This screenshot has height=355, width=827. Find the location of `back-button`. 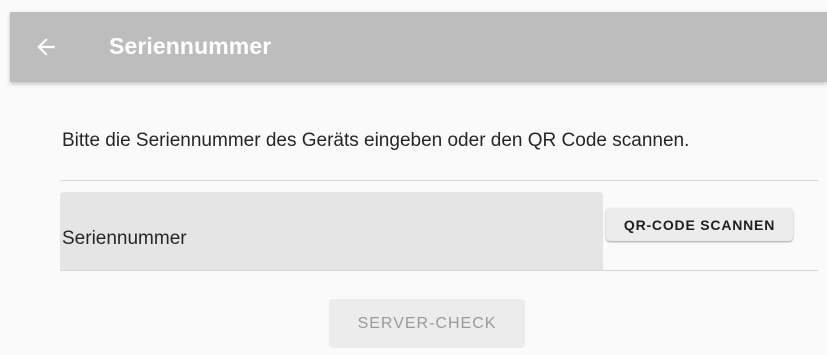

back-button is located at coordinates (46, 47).